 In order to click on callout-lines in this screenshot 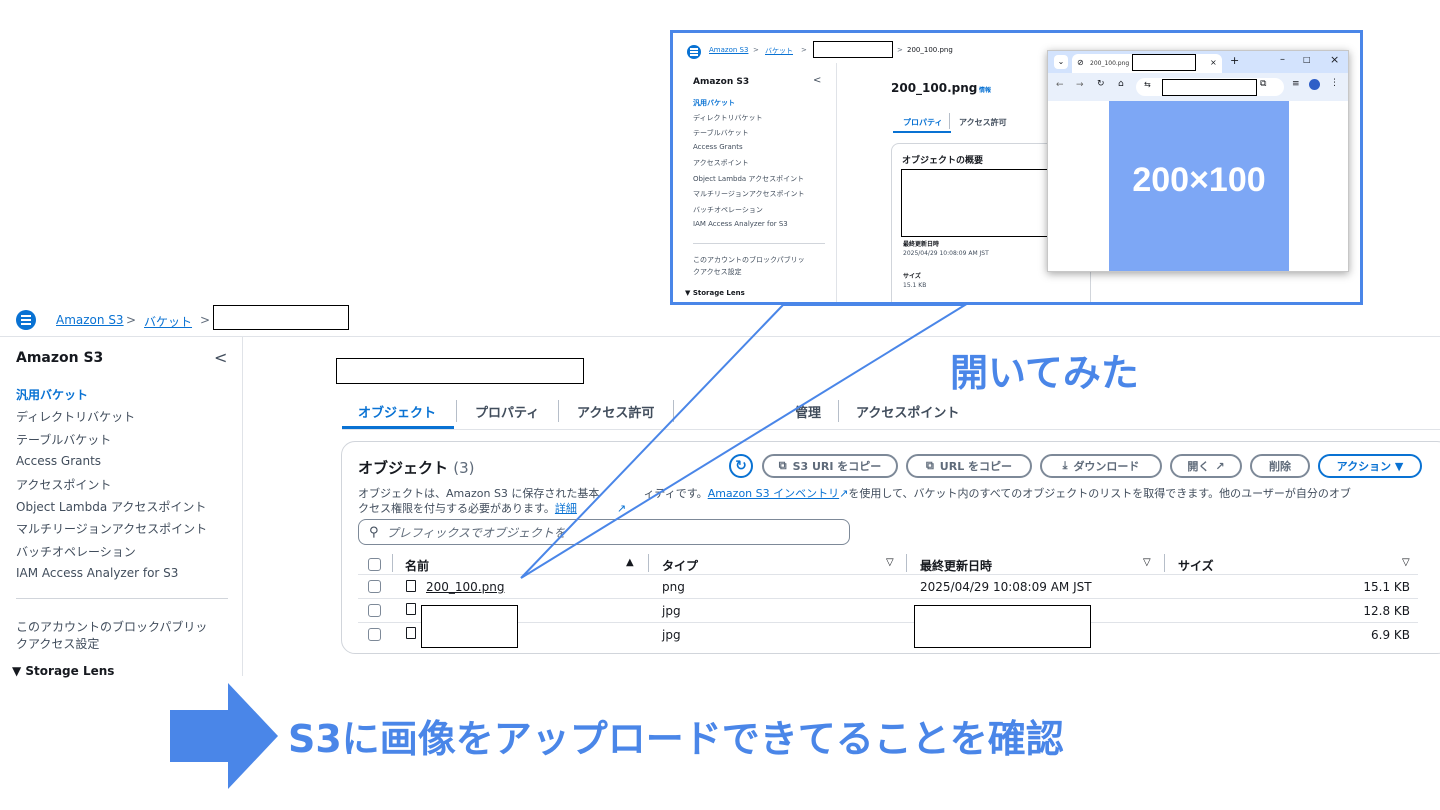, I will do `click(744, 441)`.